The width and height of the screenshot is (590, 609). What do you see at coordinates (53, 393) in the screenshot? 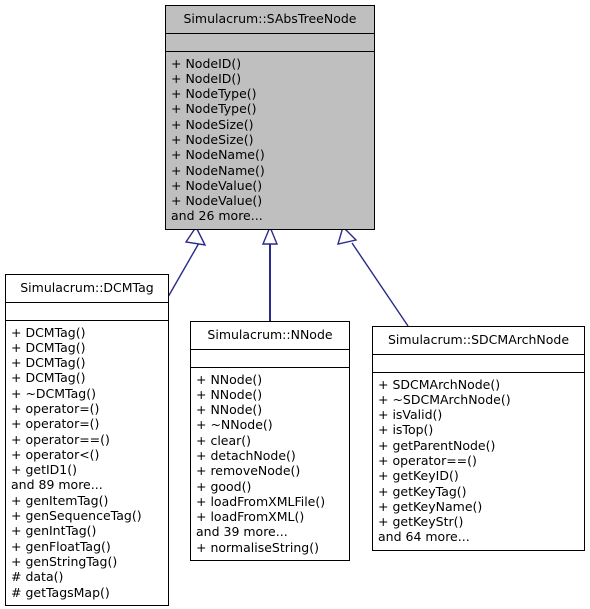
I see `member: + ~DCMTag()` at bounding box center [53, 393].